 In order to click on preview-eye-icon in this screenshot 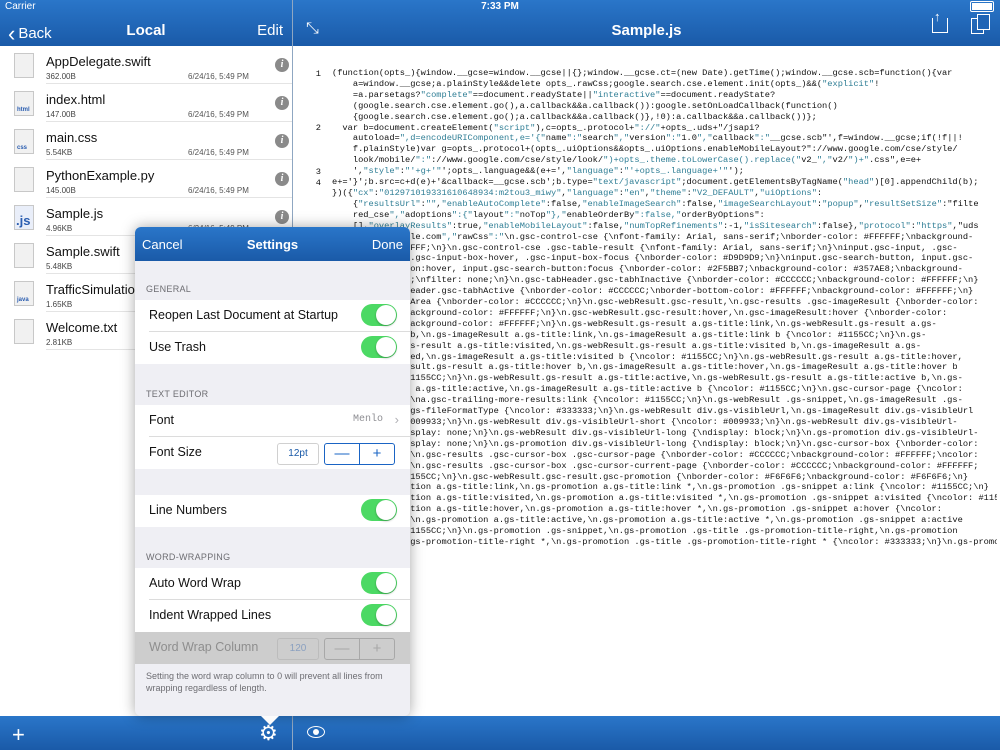, I will do `click(316, 732)`.